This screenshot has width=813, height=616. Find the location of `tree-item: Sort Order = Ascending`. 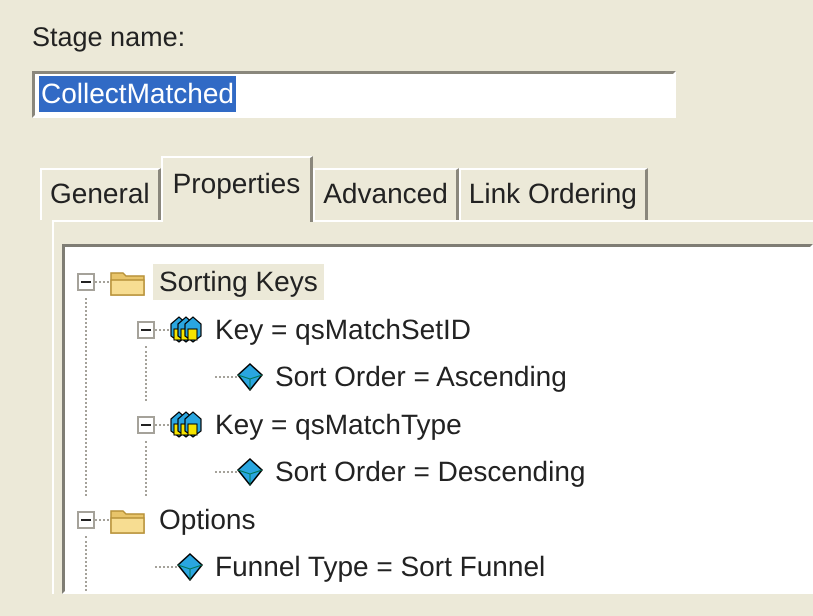

tree-item: Sort Order = Ascending is located at coordinates (421, 377).